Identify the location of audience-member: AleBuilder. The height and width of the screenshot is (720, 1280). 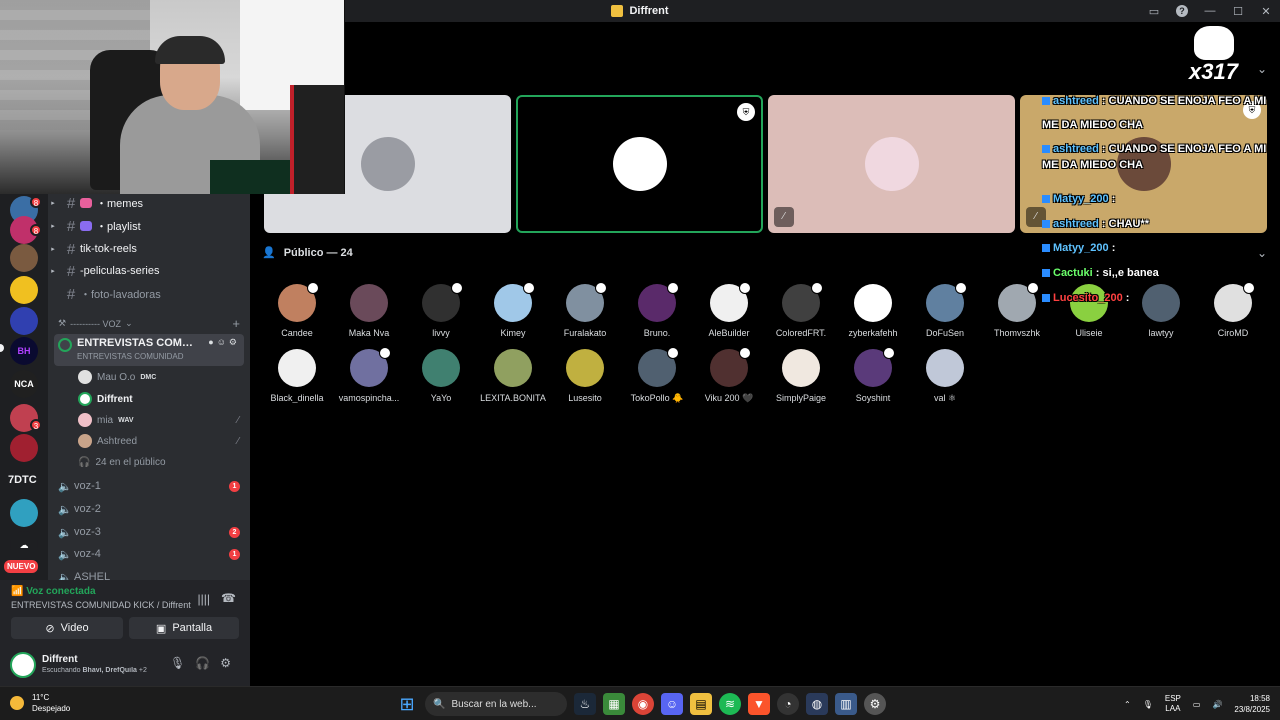
(729, 310).